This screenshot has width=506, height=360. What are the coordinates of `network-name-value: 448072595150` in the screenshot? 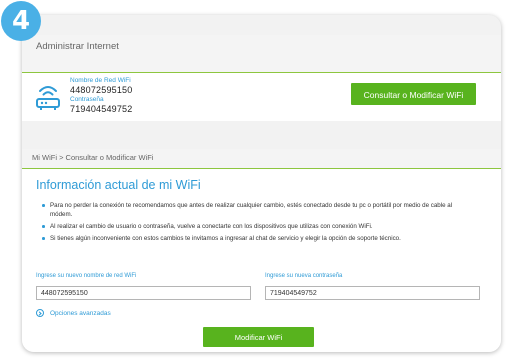 It's located at (101, 90).